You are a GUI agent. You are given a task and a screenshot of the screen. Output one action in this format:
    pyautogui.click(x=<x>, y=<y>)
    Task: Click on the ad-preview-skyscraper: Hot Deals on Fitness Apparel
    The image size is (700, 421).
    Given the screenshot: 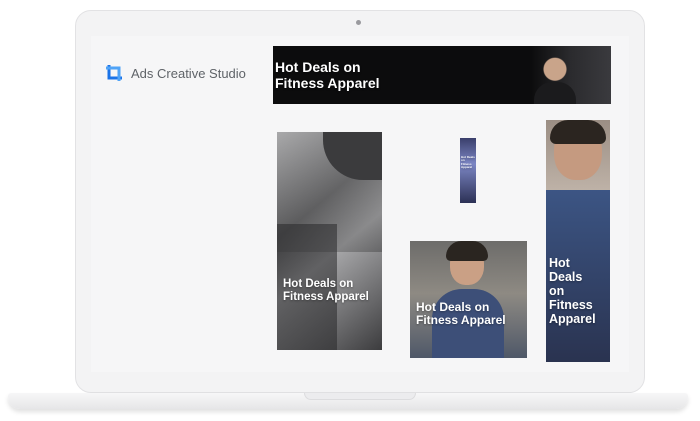 What is the action you would take?
    pyautogui.click(x=468, y=170)
    